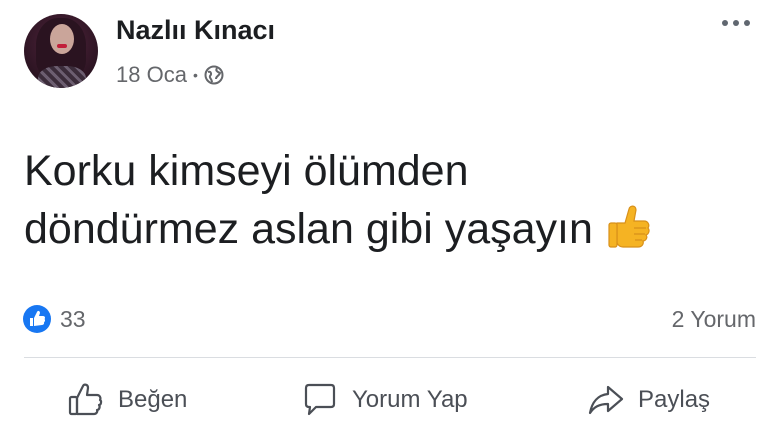 Image resolution: width=780 pixels, height=445 pixels. What do you see at coordinates (37, 319) in the screenshot?
I see `like-reaction-icon` at bounding box center [37, 319].